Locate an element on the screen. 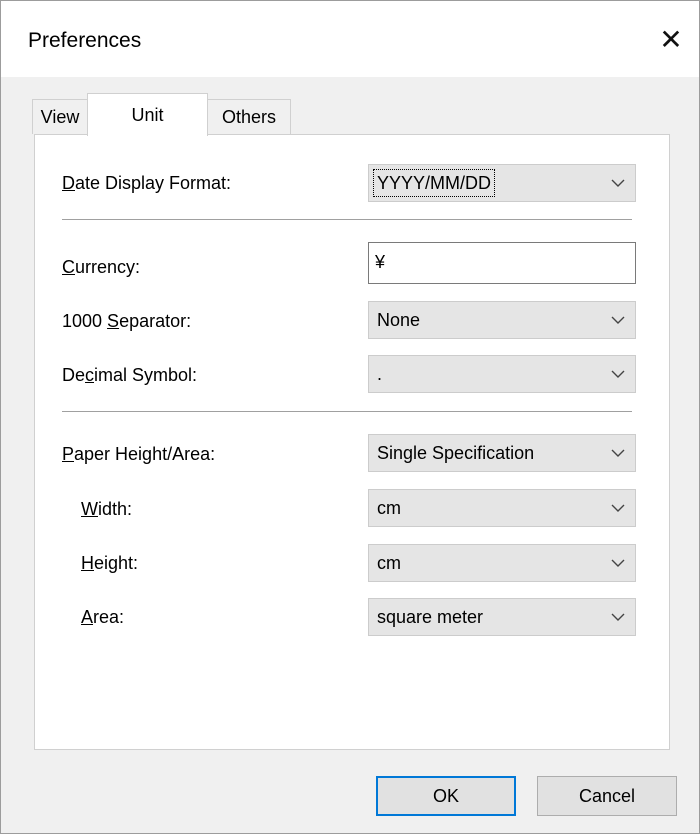  paper-height-area-select: Single Specification is located at coordinates (502, 453).